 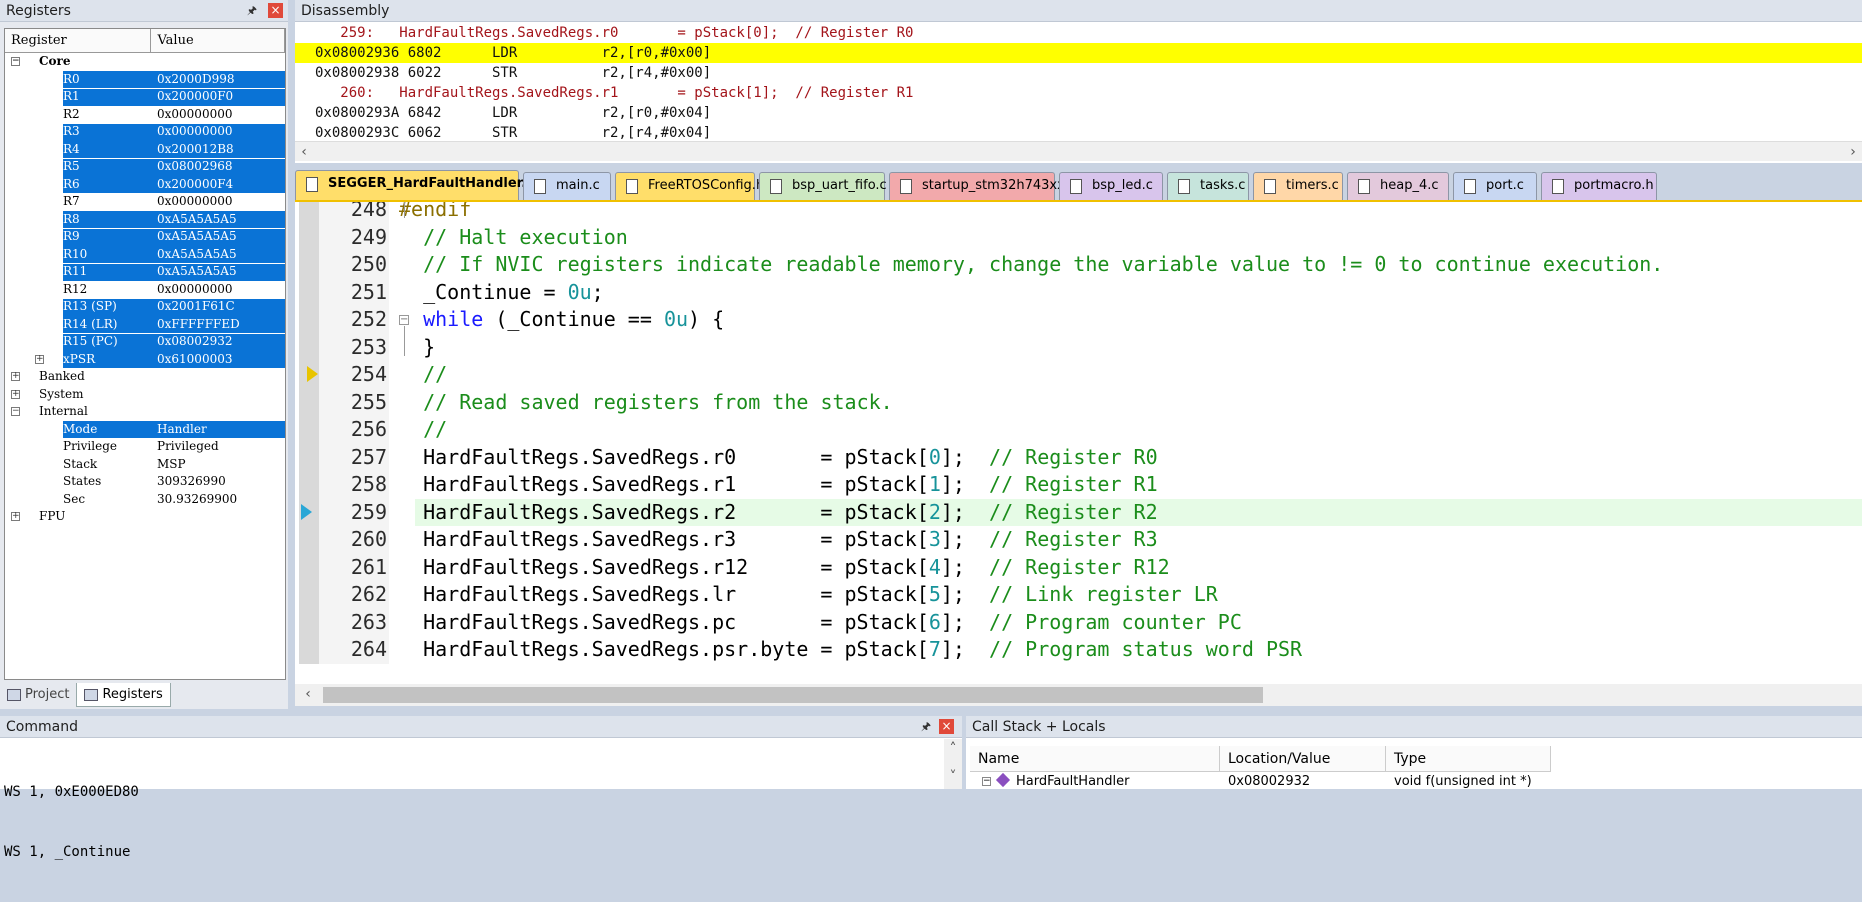 What do you see at coordinates (145, 307) in the screenshot?
I see `register-row: R13 (SP) 0x2001F61C` at bounding box center [145, 307].